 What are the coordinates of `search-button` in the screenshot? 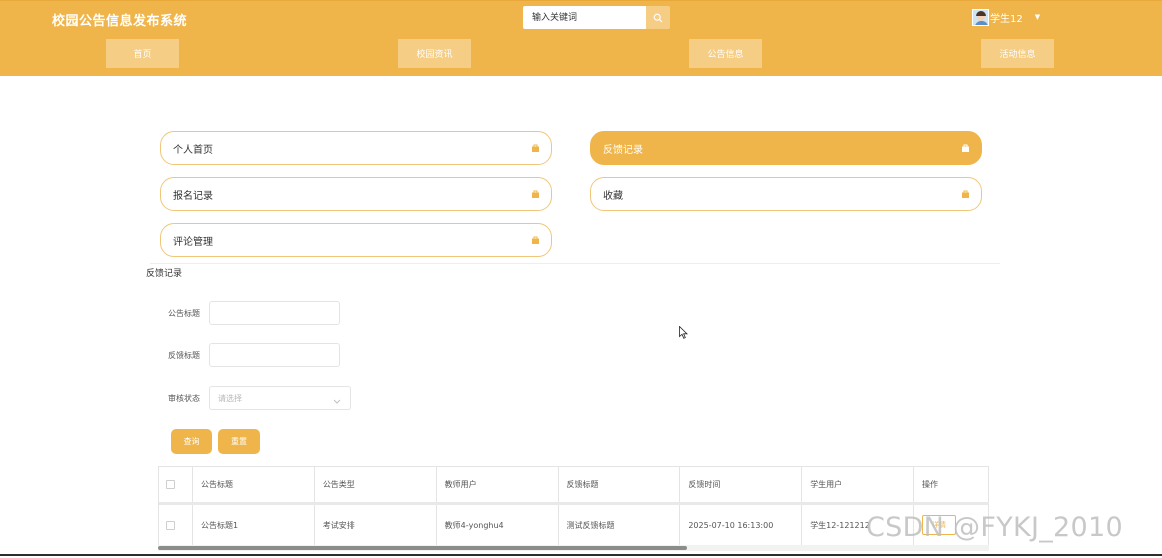 It's located at (658, 17).